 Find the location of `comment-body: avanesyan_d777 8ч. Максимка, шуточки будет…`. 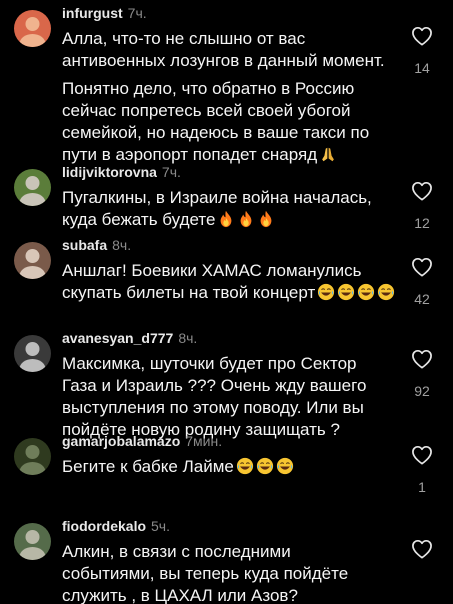

comment-body: avanesyan_d777 8ч. Максимка, шуточки будет… is located at coordinates (229, 388).